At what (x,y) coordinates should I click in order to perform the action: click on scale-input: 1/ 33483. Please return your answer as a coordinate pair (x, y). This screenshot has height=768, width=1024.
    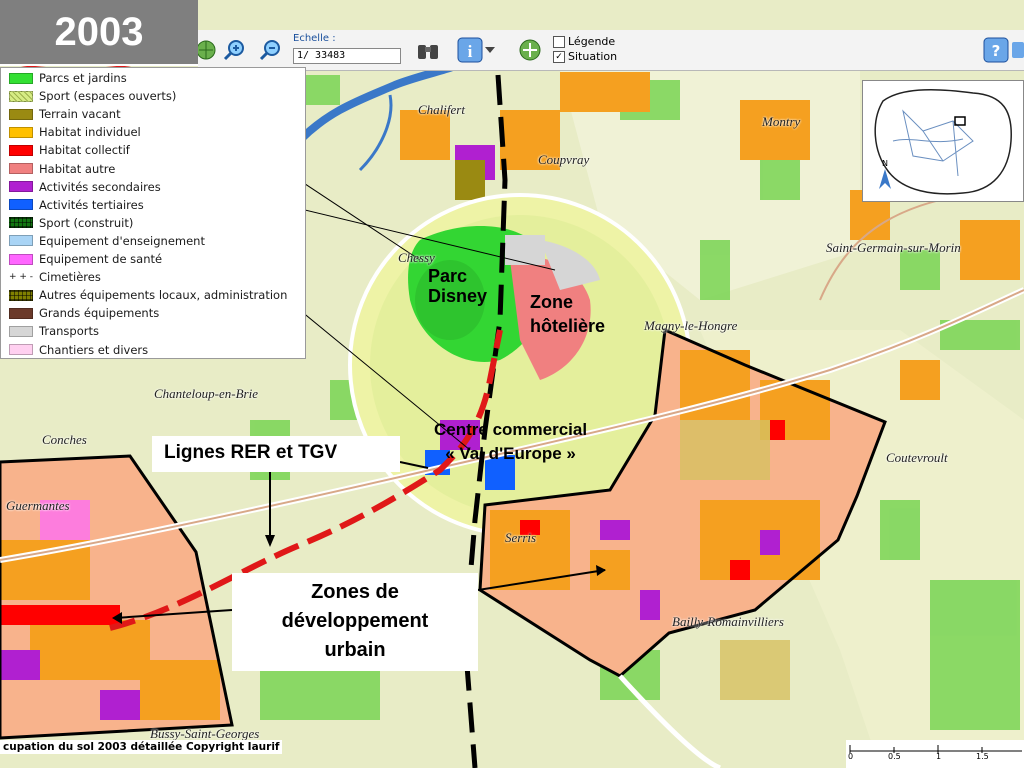
    Looking at the image, I should click on (347, 56).